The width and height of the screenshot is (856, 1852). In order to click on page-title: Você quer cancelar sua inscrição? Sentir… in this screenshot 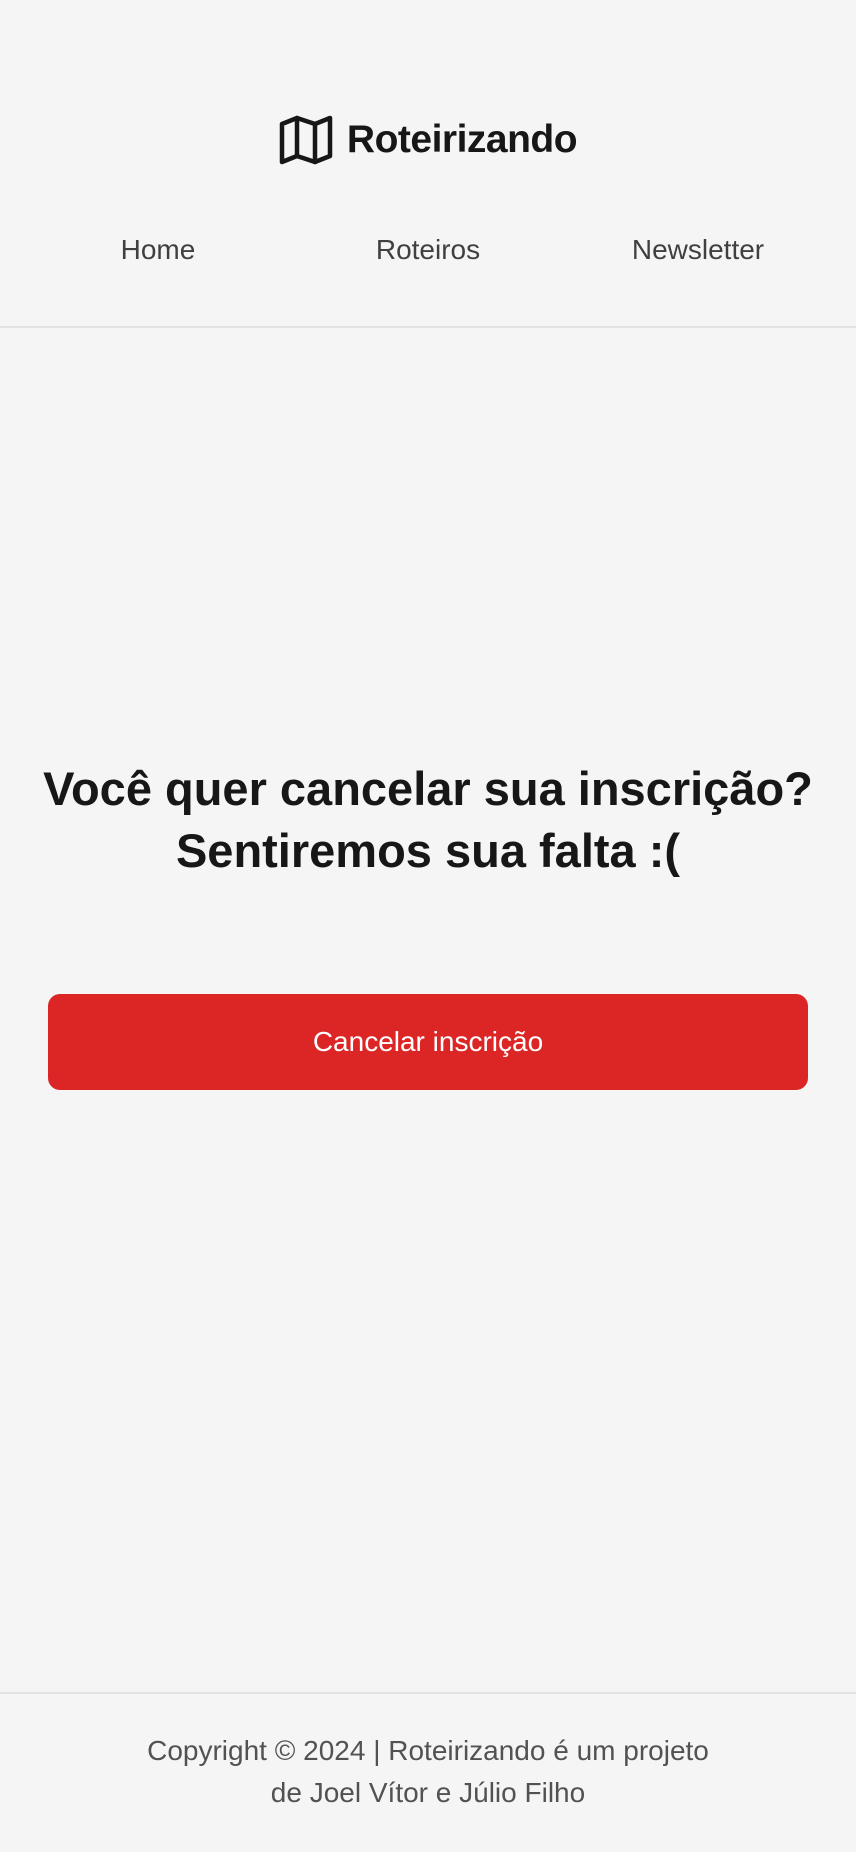, I will do `click(428, 819)`.